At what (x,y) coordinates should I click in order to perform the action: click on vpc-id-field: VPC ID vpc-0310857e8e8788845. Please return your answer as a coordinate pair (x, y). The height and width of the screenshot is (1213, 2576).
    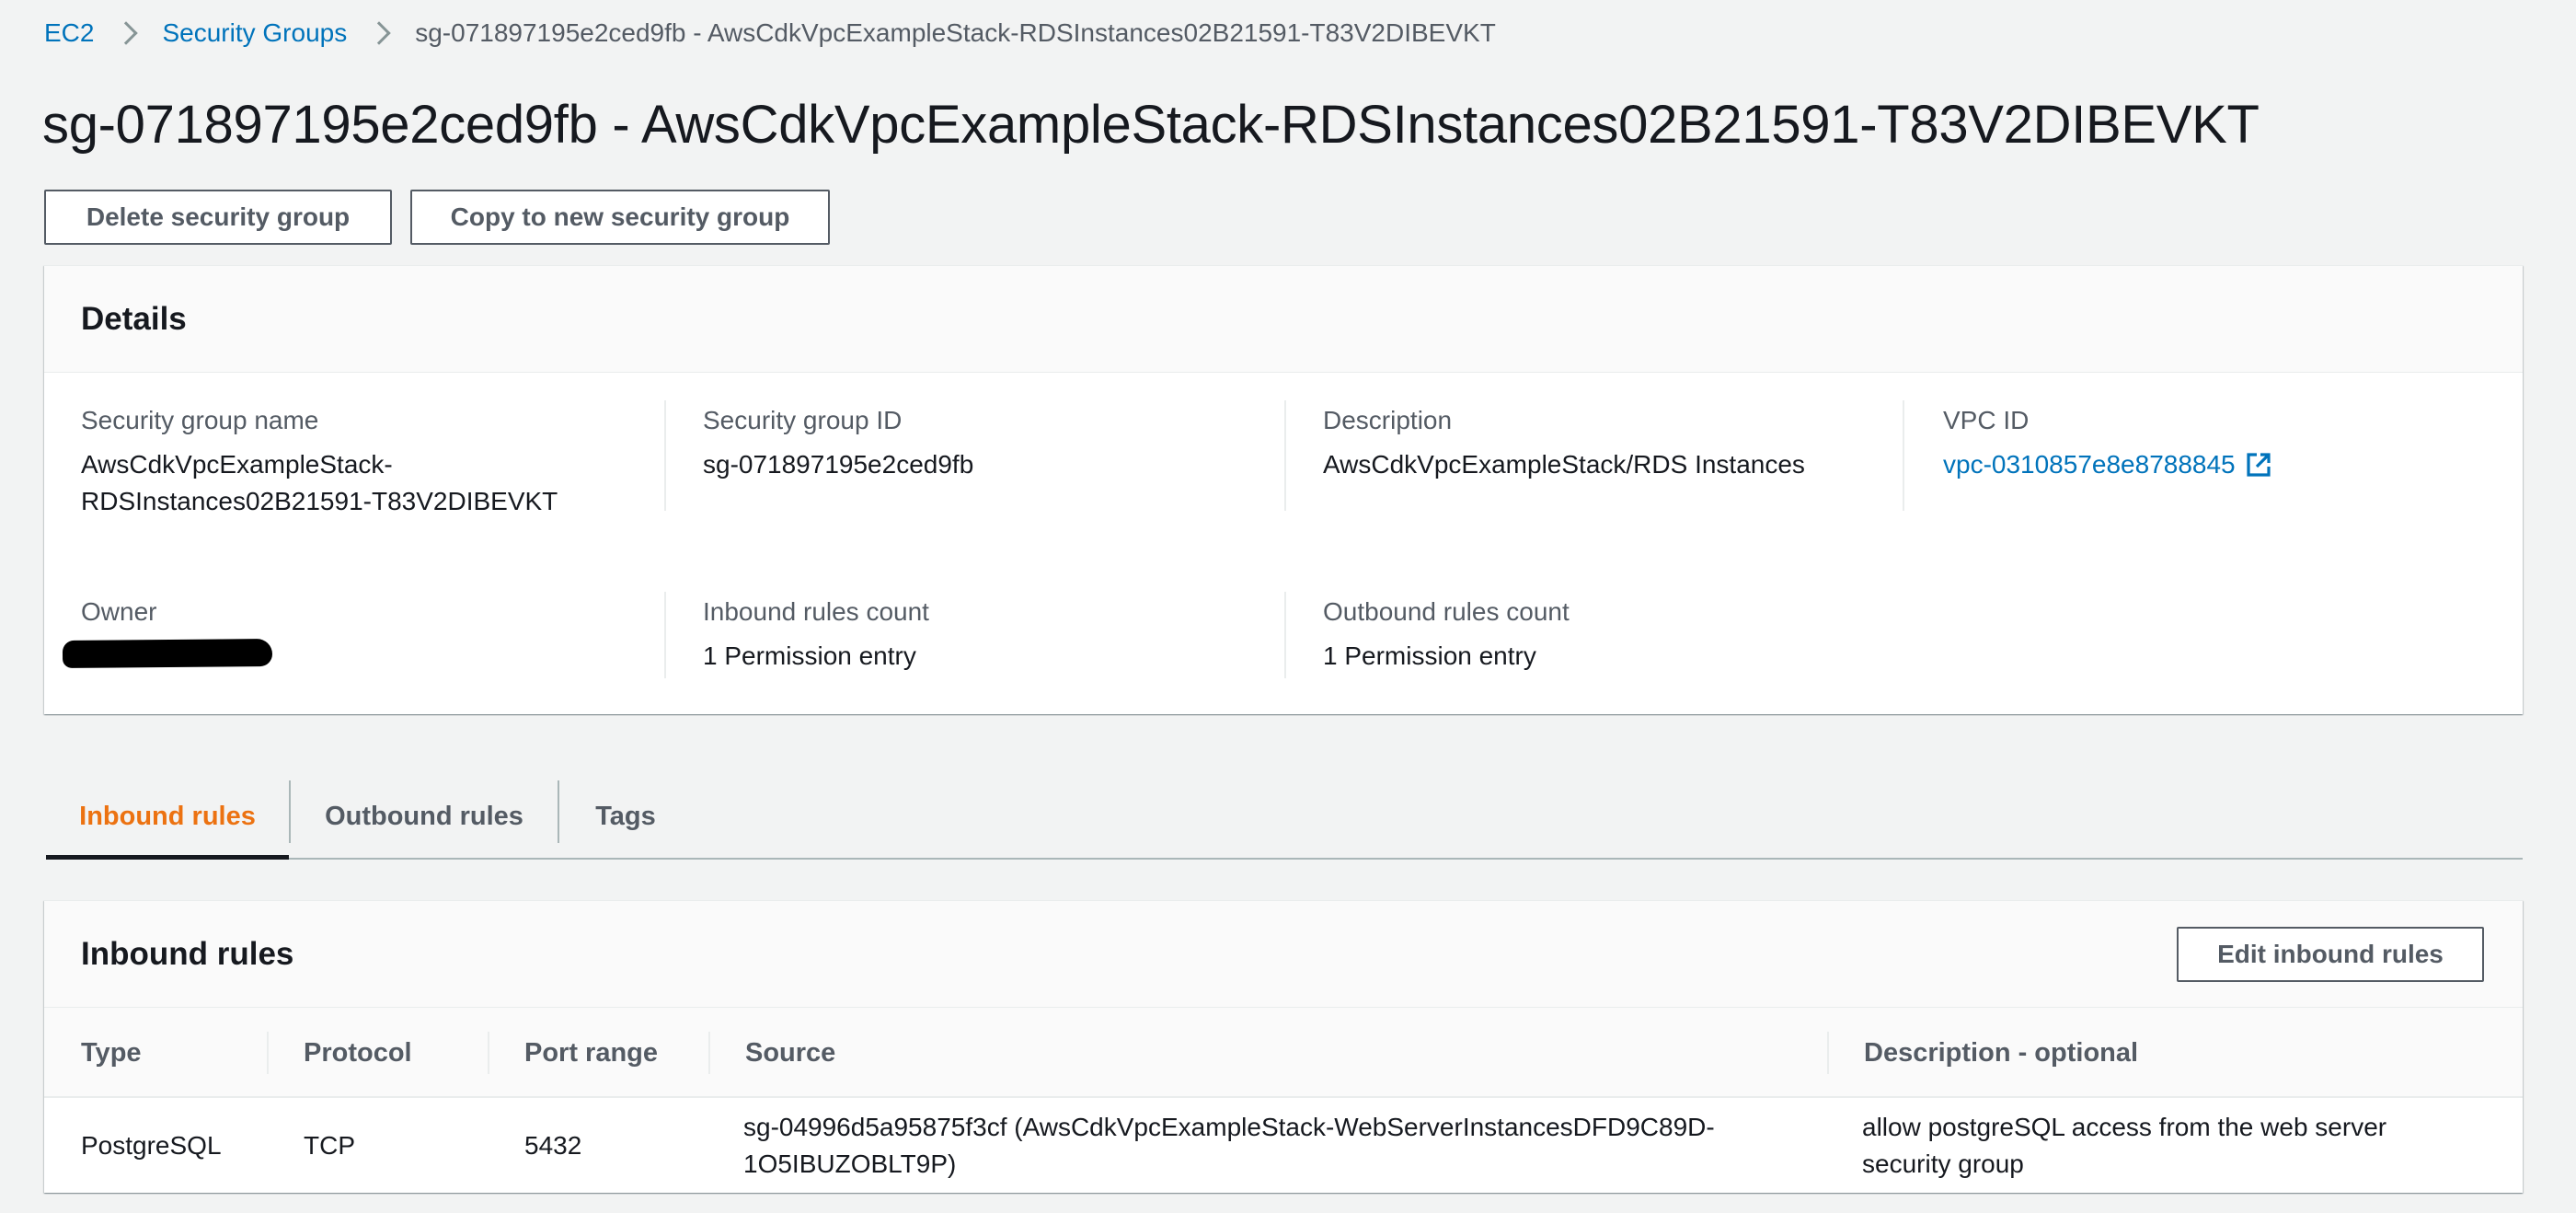
    Looking at the image, I should click on (2213, 455).